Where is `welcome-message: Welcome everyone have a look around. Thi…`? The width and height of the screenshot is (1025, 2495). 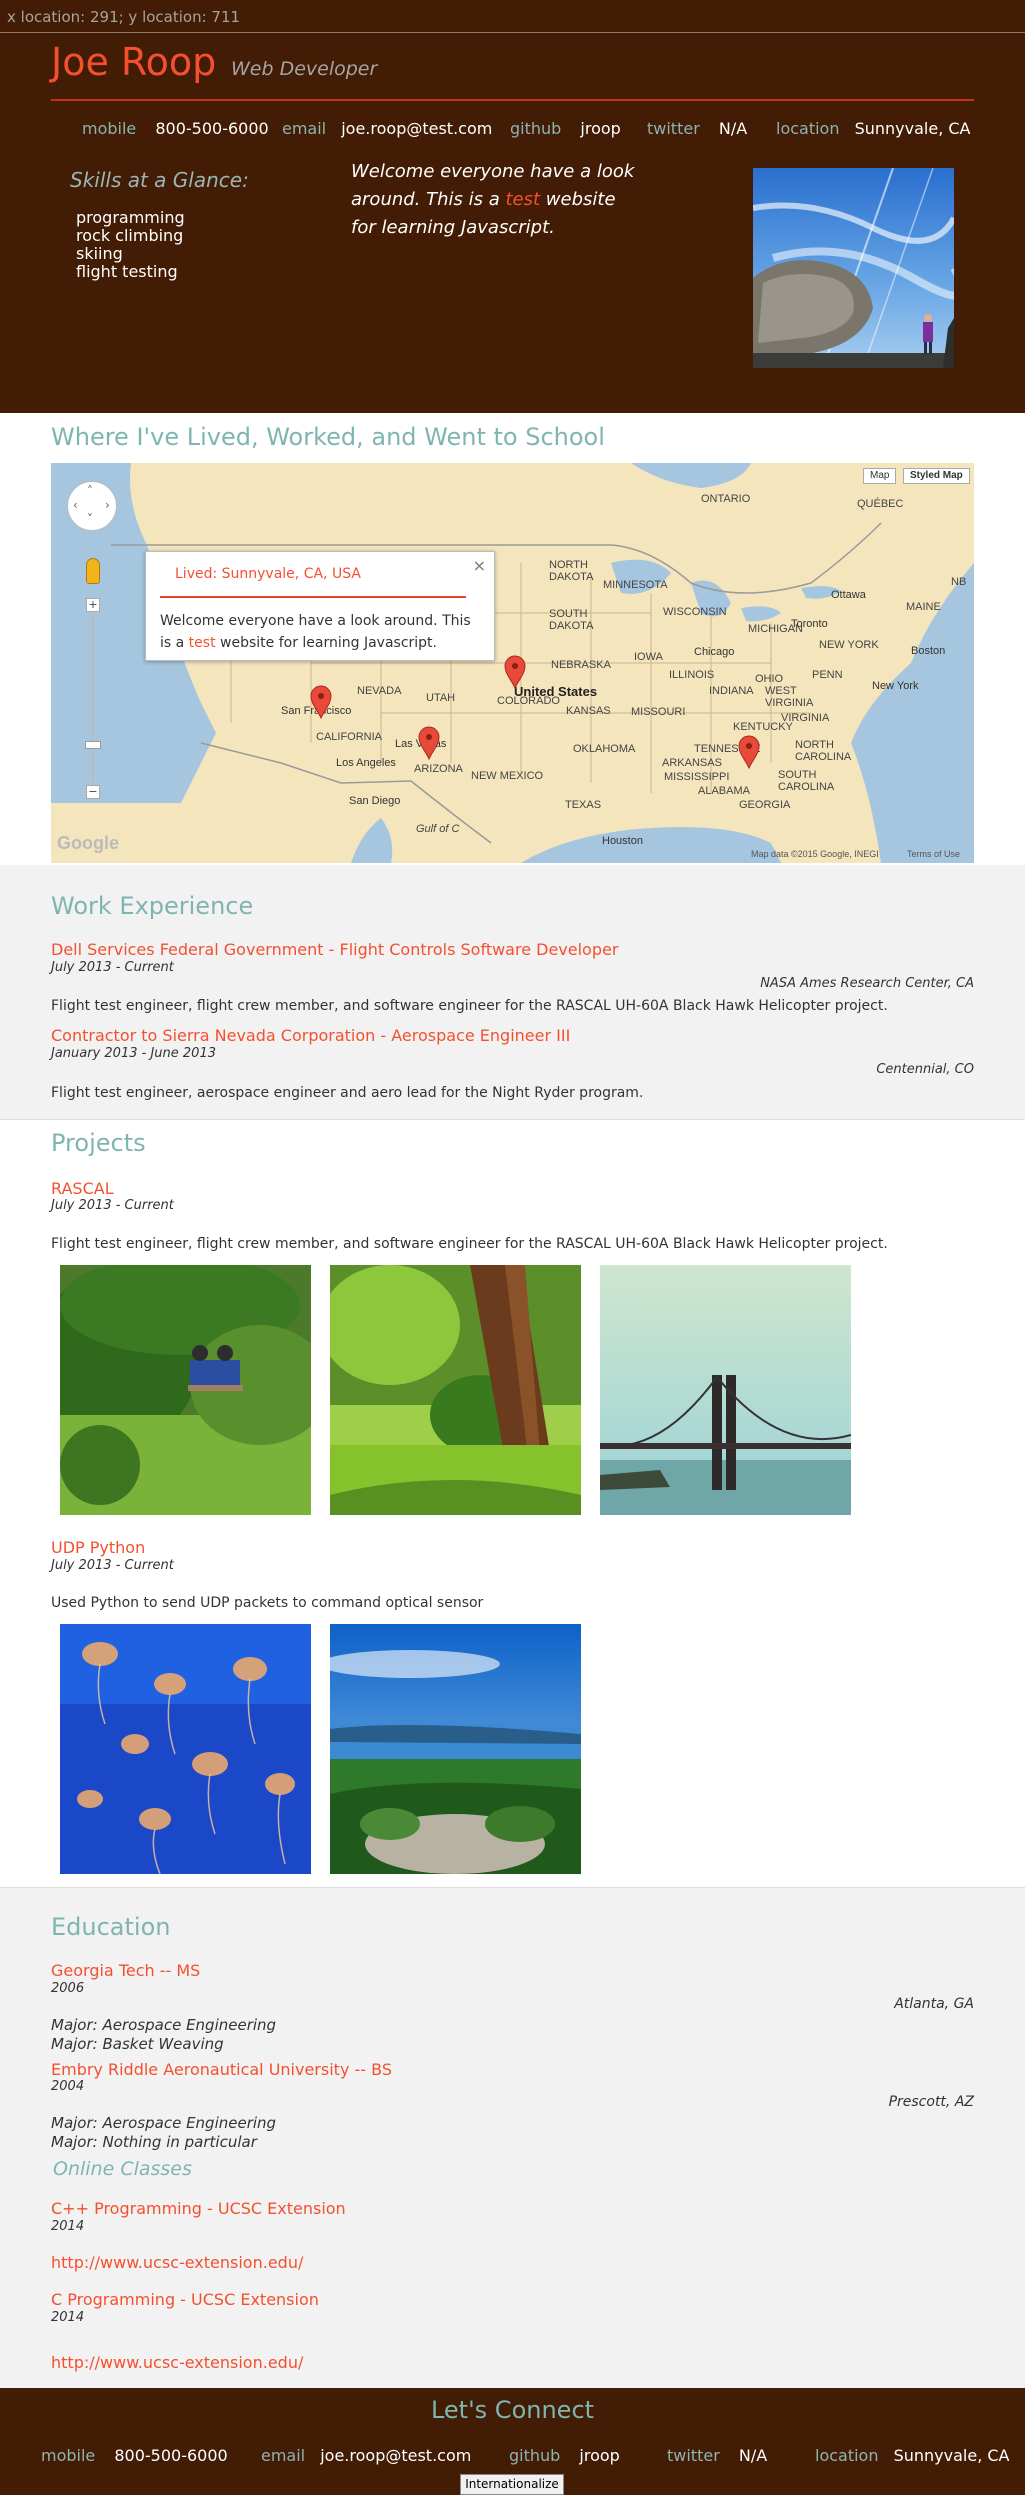
welcome-message: Welcome everyone have a look around. Thi… is located at coordinates (493, 199).